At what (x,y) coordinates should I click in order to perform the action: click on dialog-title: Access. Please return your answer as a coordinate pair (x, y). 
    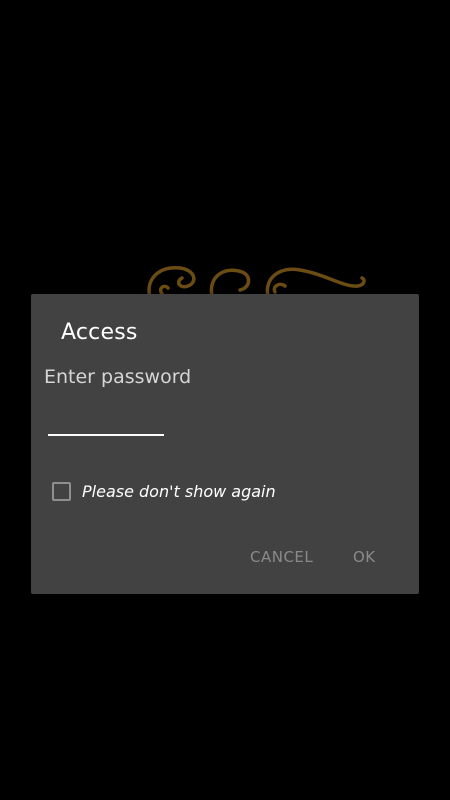
    Looking at the image, I should click on (99, 332).